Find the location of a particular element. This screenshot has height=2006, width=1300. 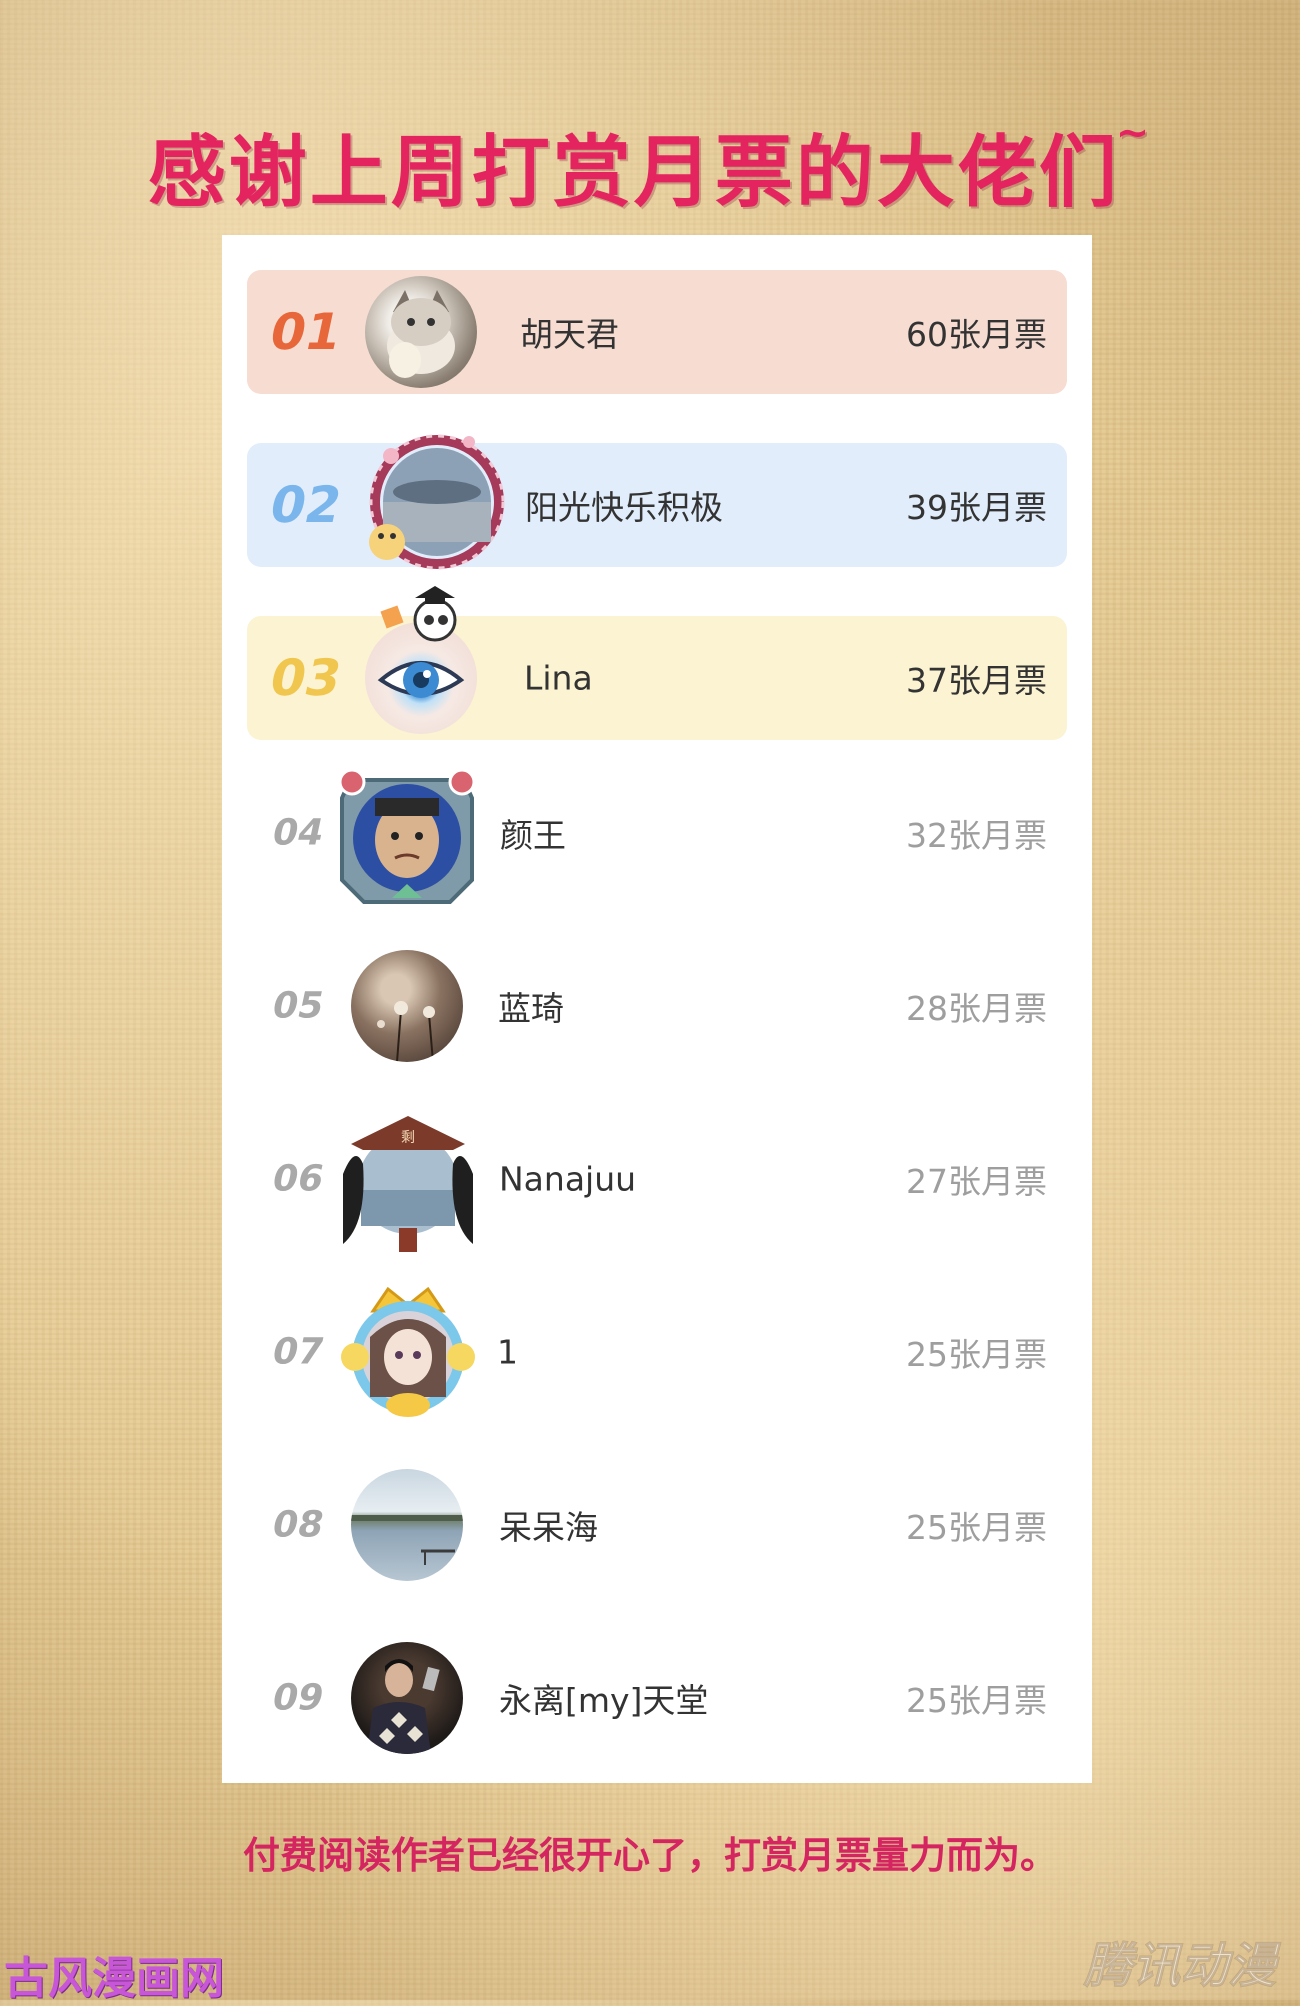

leaderboard-row-5: 05 蓝琦 28张月票 is located at coordinates (657, 1006).